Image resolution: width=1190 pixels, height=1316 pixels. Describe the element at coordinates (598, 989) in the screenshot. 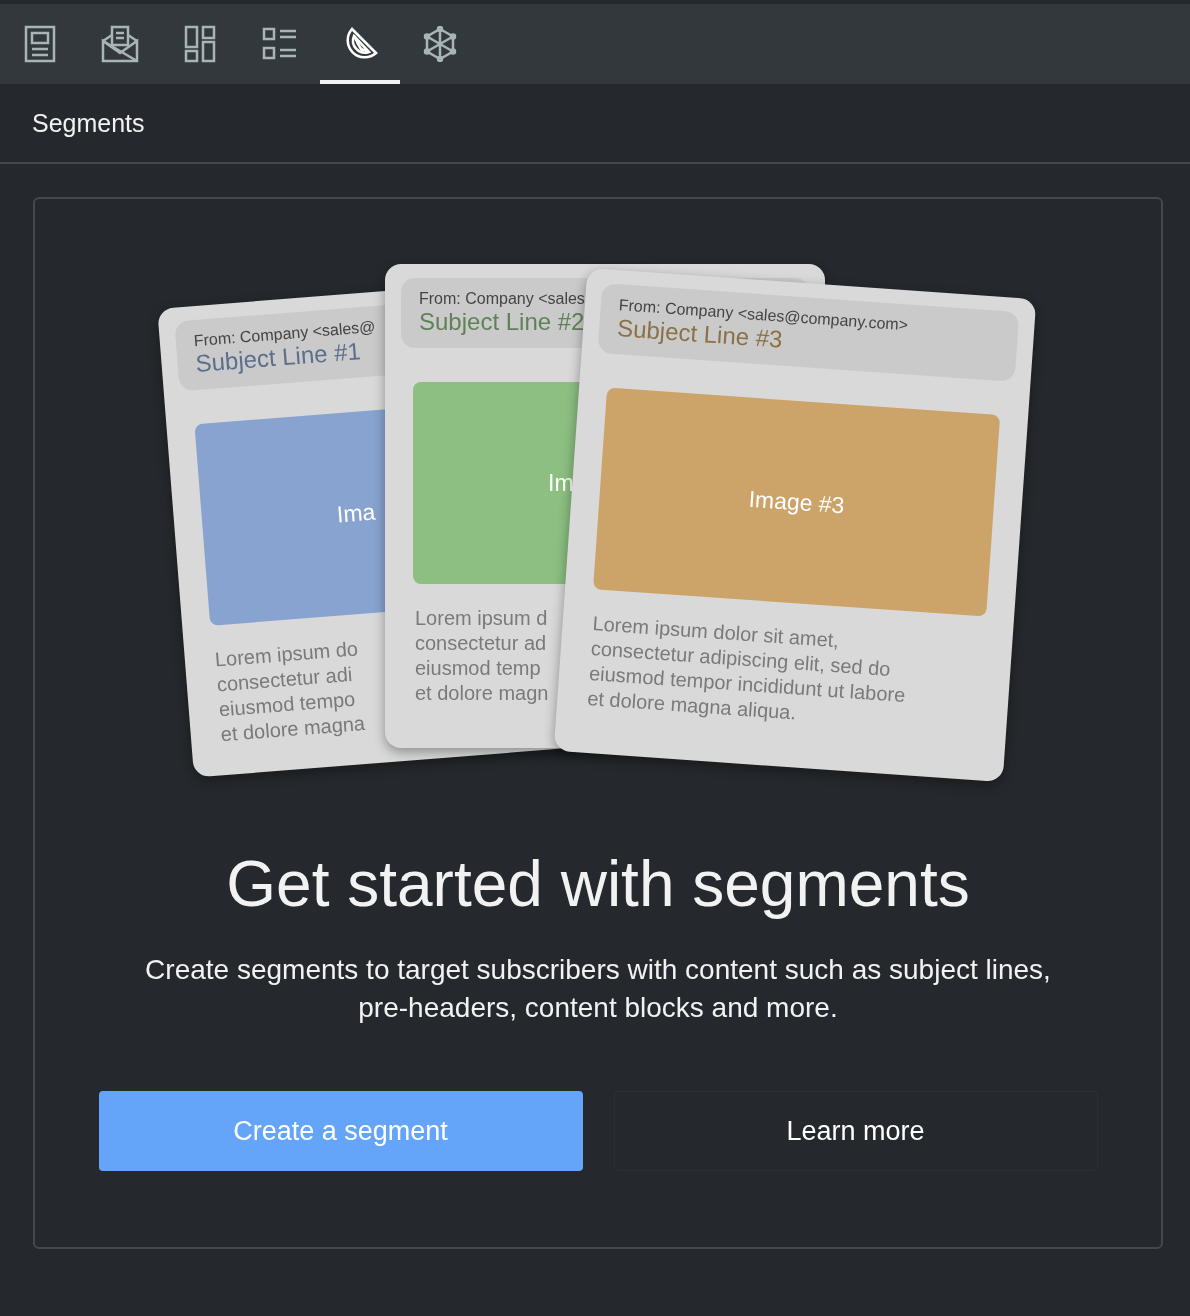

I see `empty-state-description: Create segments to target subscribers with content such as subject lines, pre-headers, content blocks and more.` at that location.